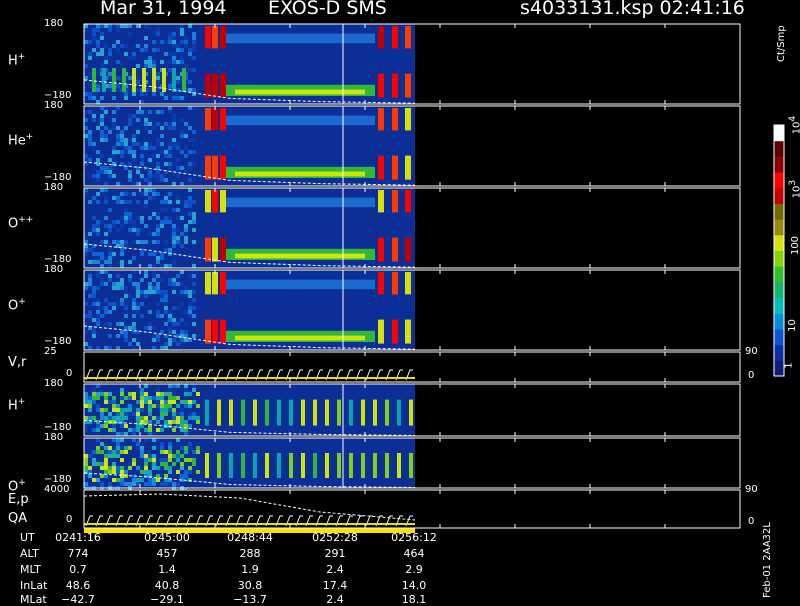 The height and width of the screenshot is (606, 800). What do you see at coordinates (300, 284) in the screenshot?
I see `ion-band` at bounding box center [300, 284].